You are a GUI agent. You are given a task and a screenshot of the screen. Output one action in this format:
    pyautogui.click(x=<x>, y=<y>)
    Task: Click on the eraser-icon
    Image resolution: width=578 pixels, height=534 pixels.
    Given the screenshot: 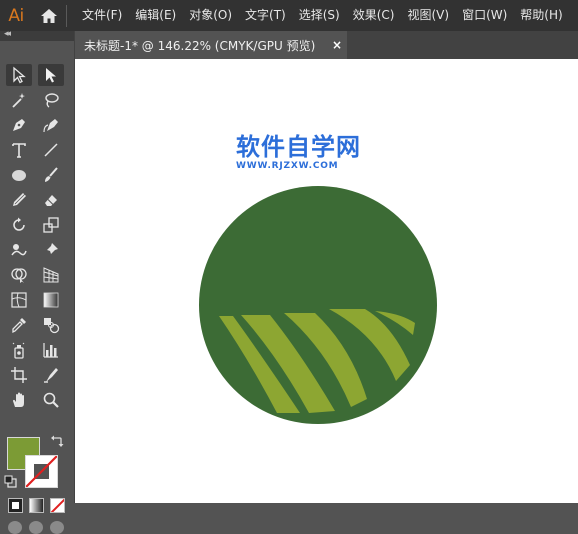 What is the action you would take?
    pyautogui.click(x=51, y=200)
    